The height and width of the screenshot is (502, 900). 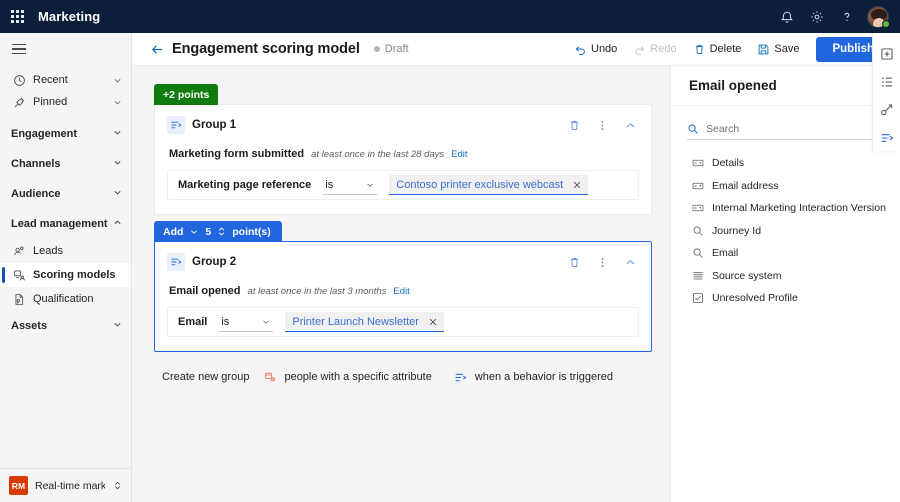 I want to click on group-card-actions, so click(x=602, y=125).